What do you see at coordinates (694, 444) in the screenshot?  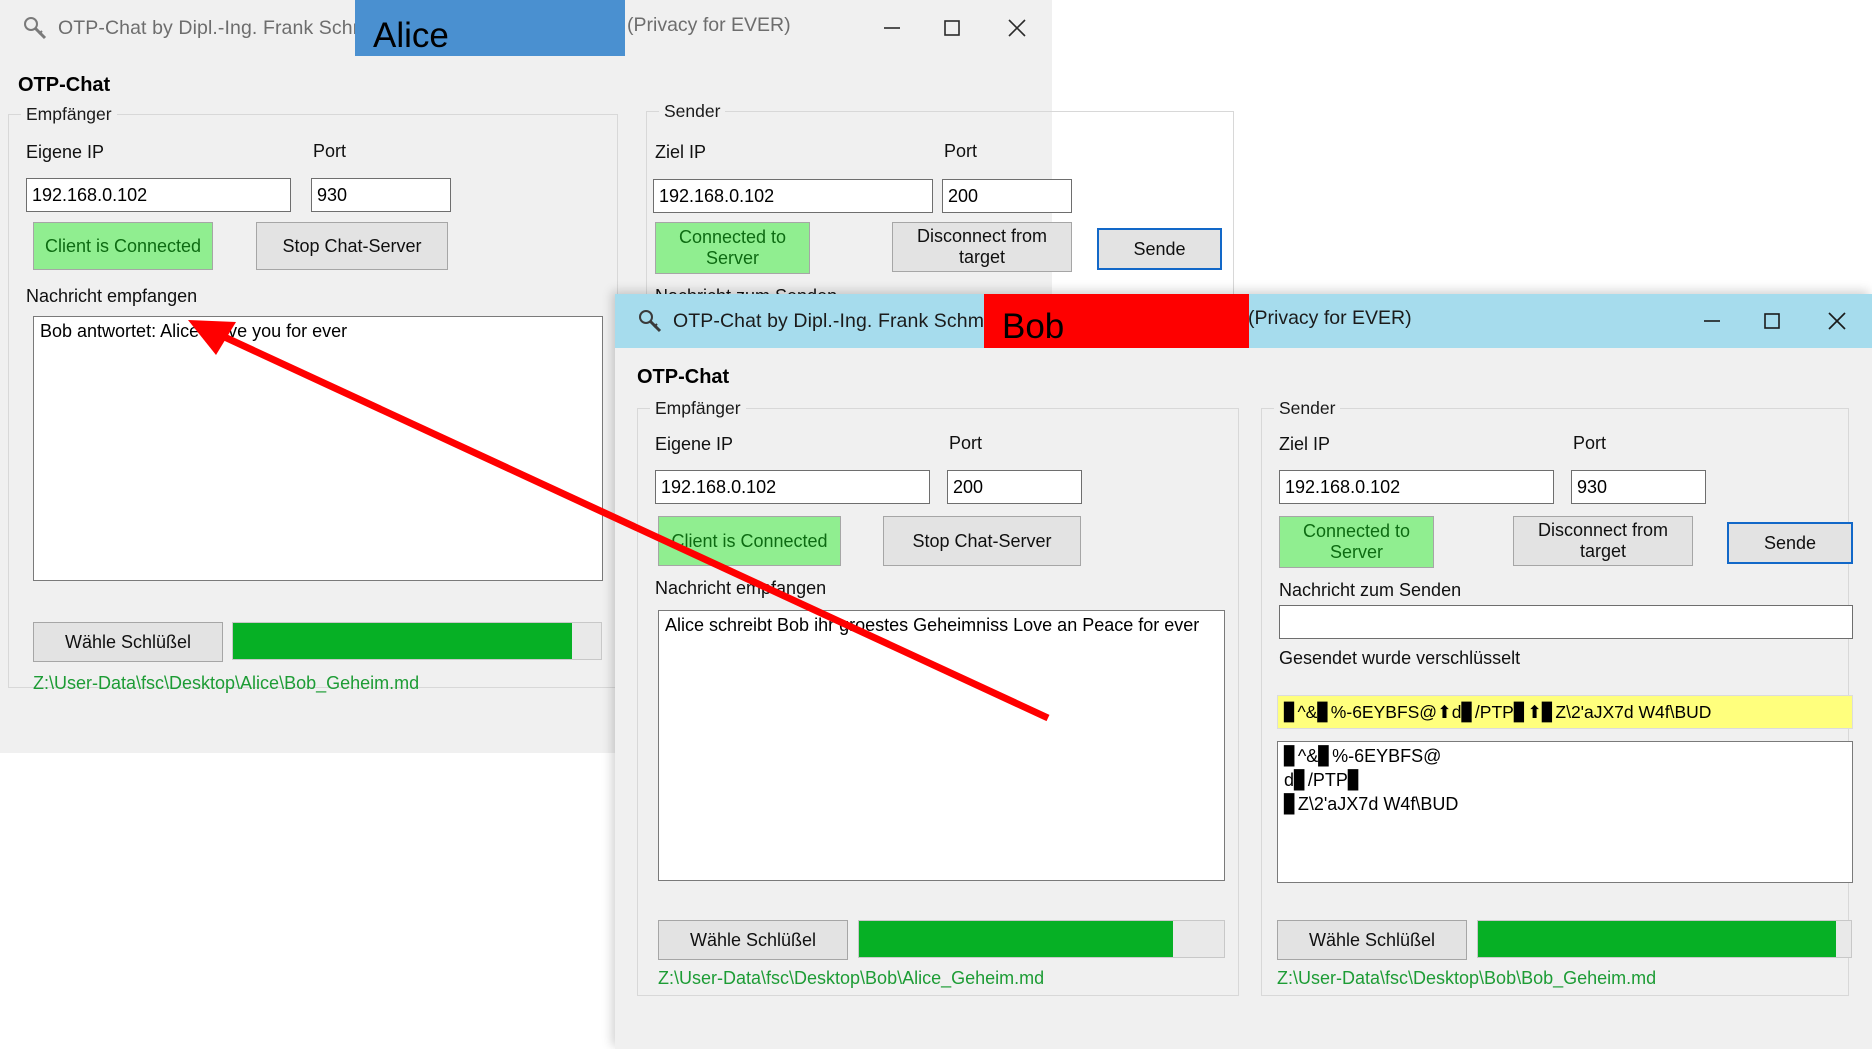 I see `bob-own-ip-label: Eigene IP` at bounding box center [694, 444].